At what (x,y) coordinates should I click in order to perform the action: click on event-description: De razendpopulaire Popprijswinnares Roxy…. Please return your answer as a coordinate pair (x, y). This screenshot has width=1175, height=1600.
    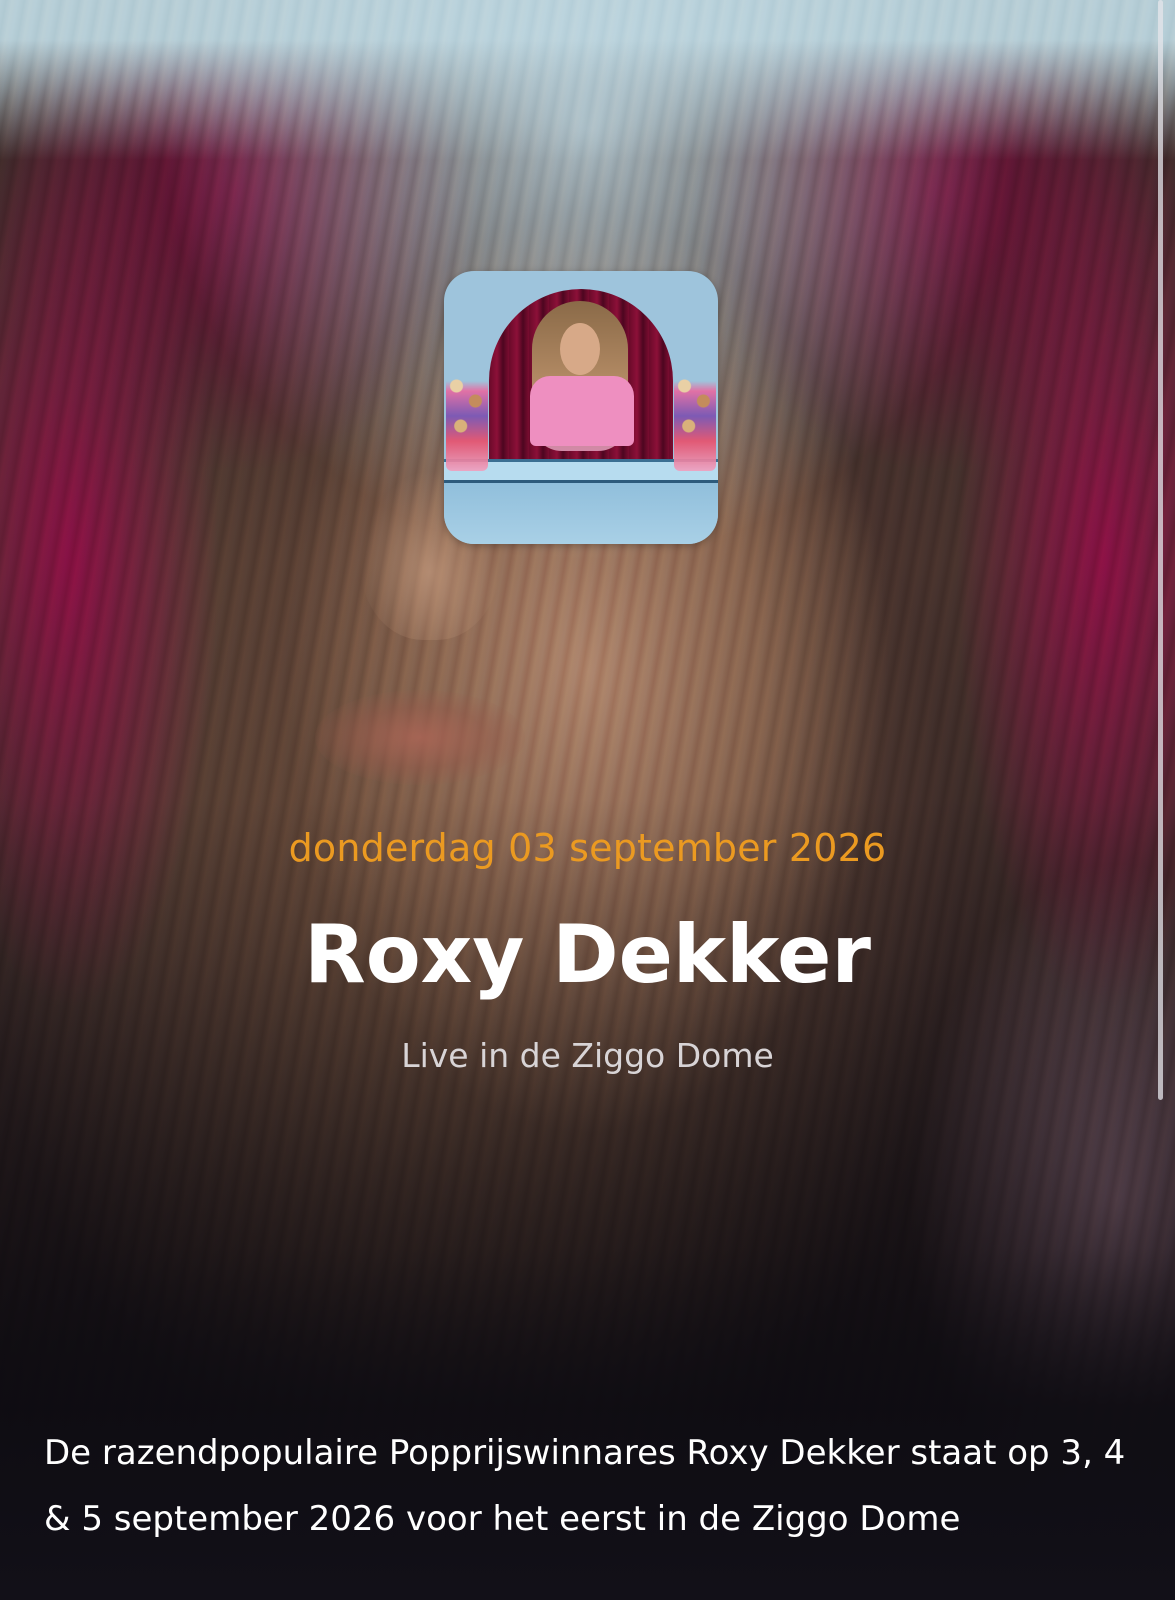
    Looking at the image, I should click on (585, 1486).